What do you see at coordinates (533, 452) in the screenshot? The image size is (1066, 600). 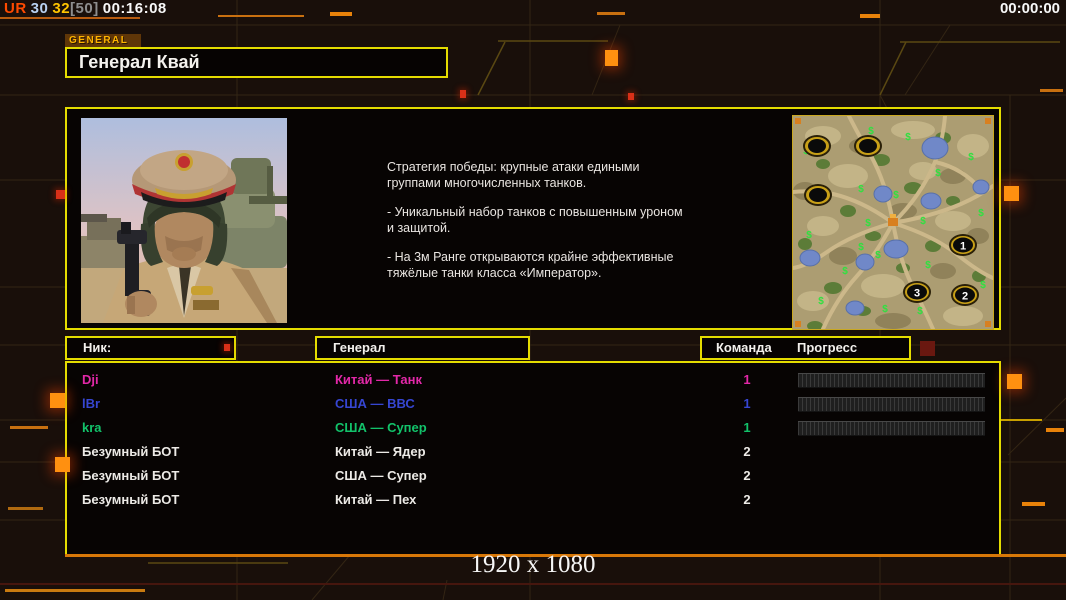 I see `player-row: Безумный БОТ Китай — Ядер 2` at bounding box center [533, 452].